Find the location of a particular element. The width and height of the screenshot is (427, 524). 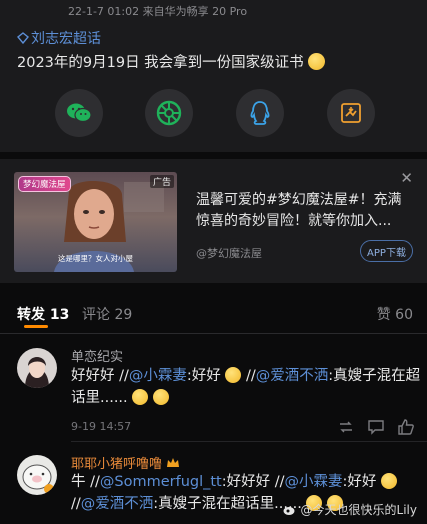

tab-likes-count: 60 is located at coordinates (404, 315).